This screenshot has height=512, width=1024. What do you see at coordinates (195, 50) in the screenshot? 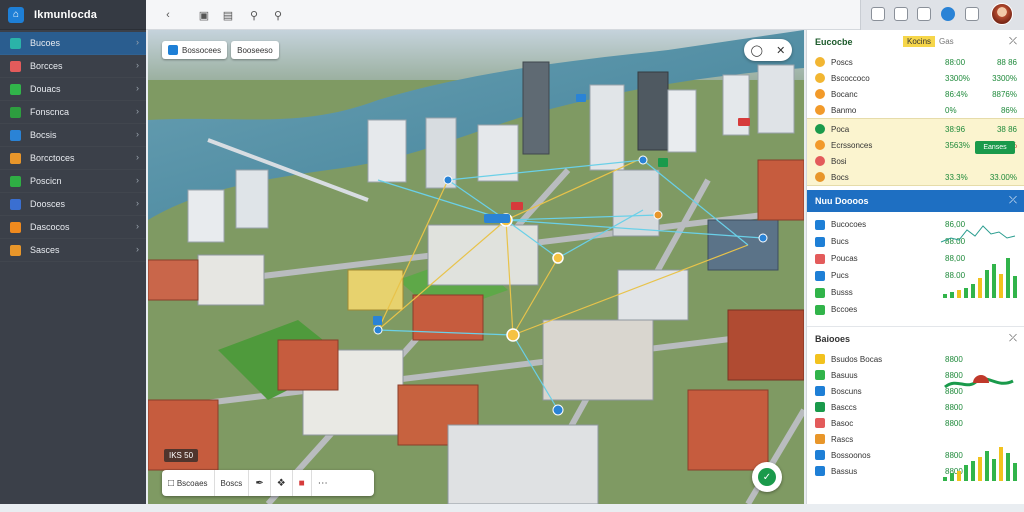
I see `layer-select-button: Bossocees` at bounding box center [195, 50].